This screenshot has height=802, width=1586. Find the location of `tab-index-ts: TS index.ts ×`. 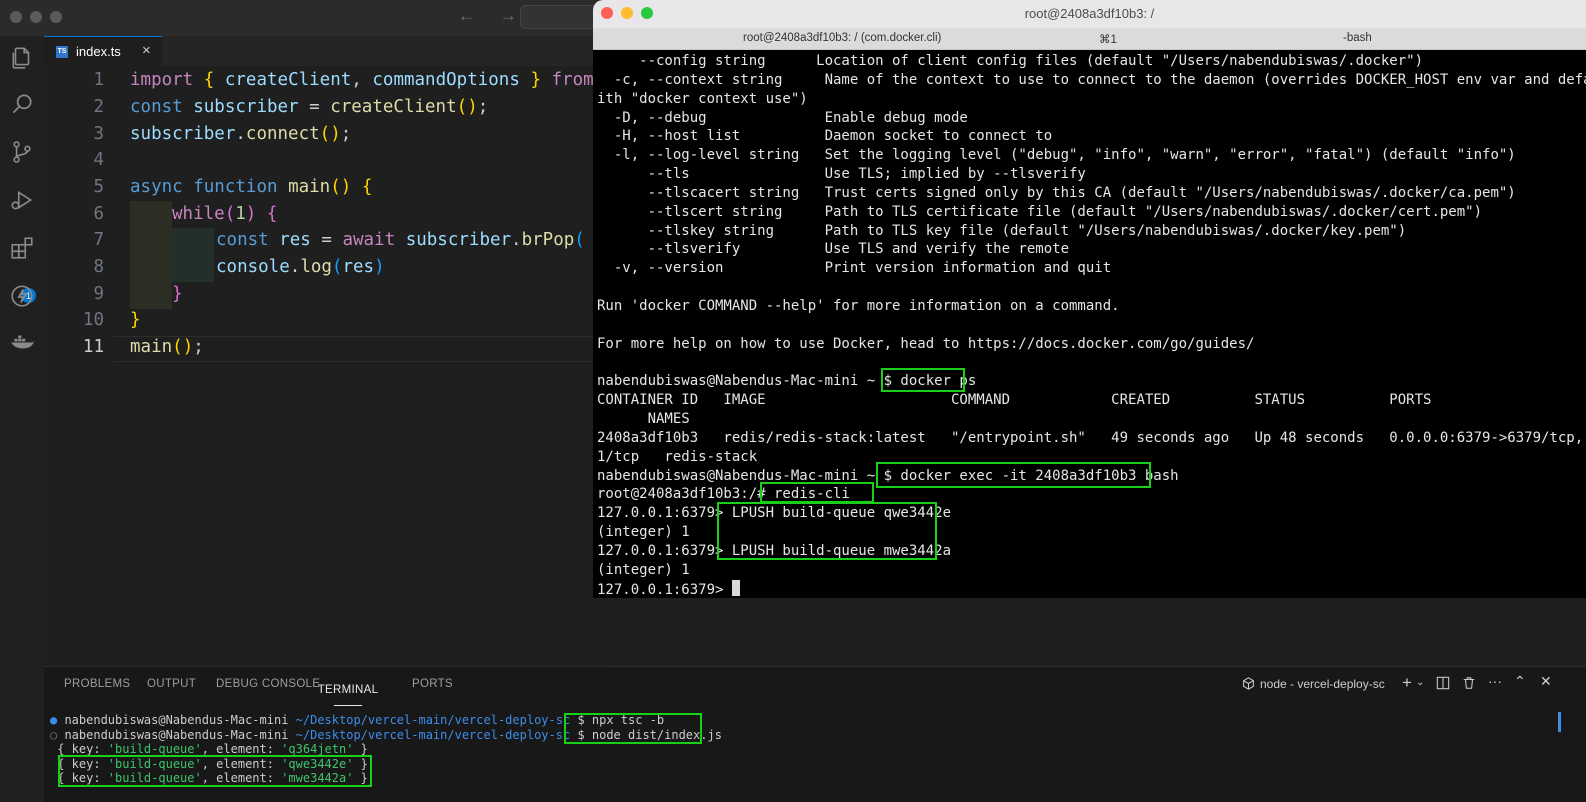

tab-index-ts: TS index.ts × is located at coordinates (103, 51).